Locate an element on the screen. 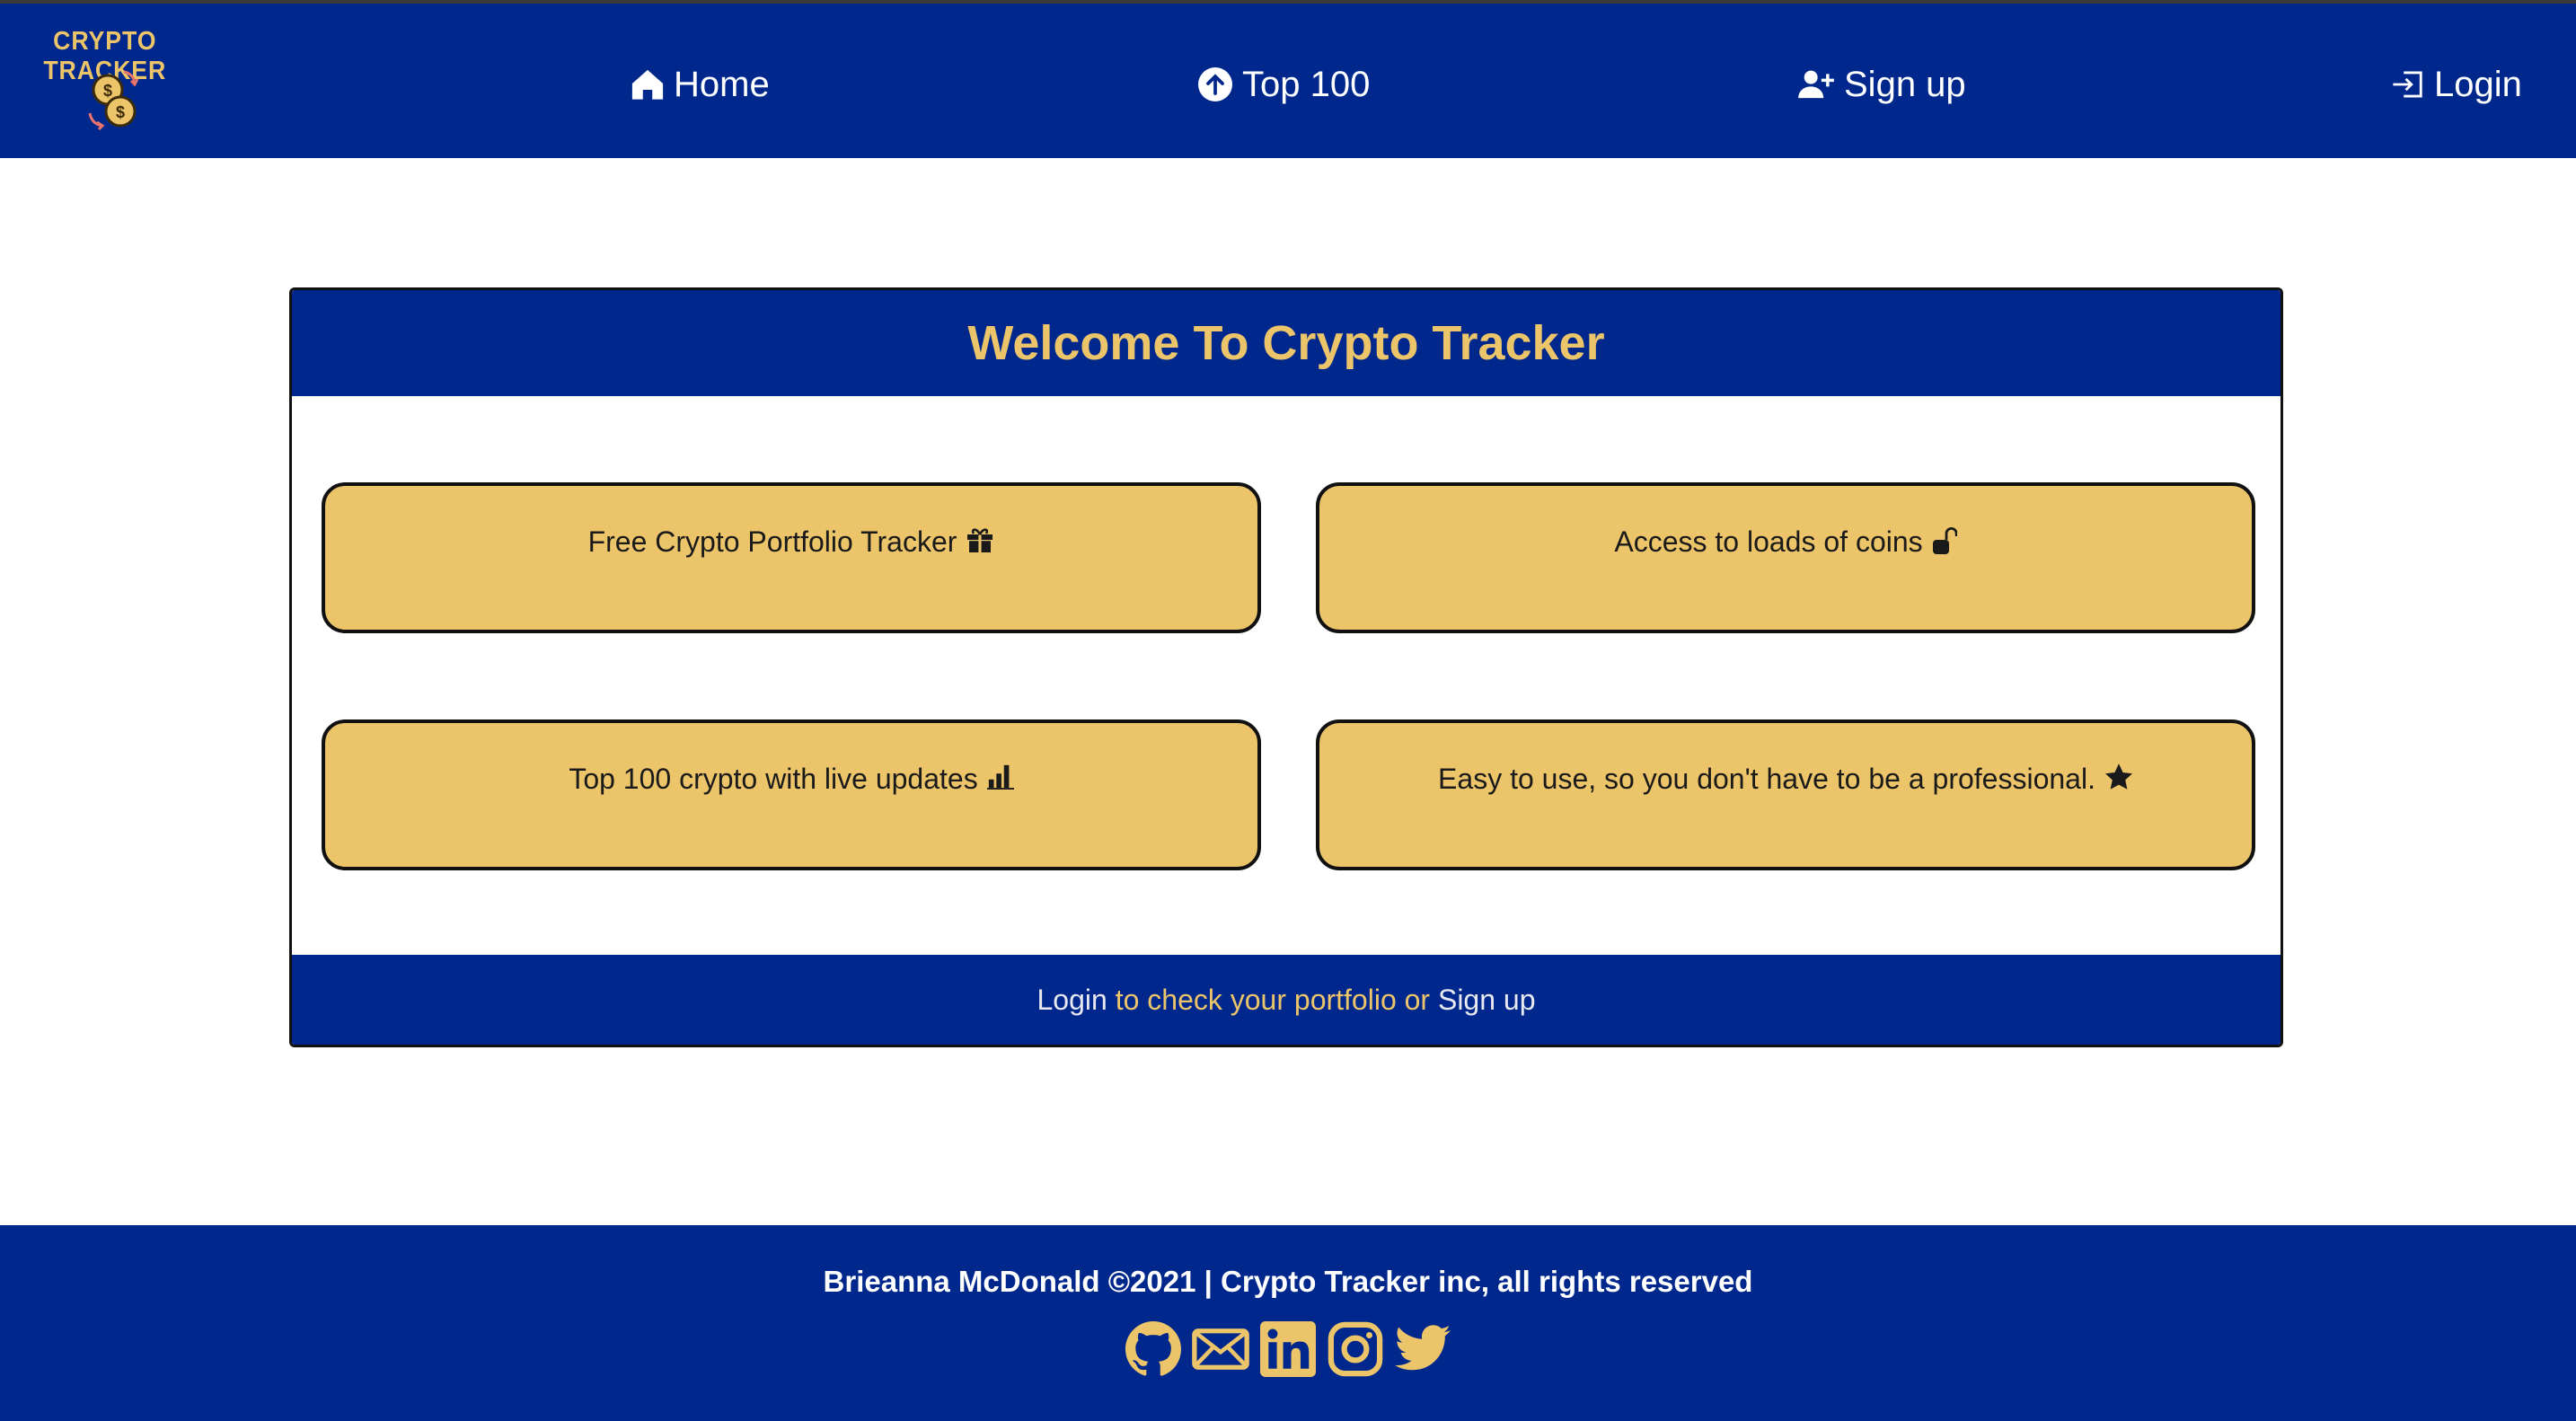 The width and height of the screenshot is (2576, 1421). github-icon is located at coordinates (1153, 1349).